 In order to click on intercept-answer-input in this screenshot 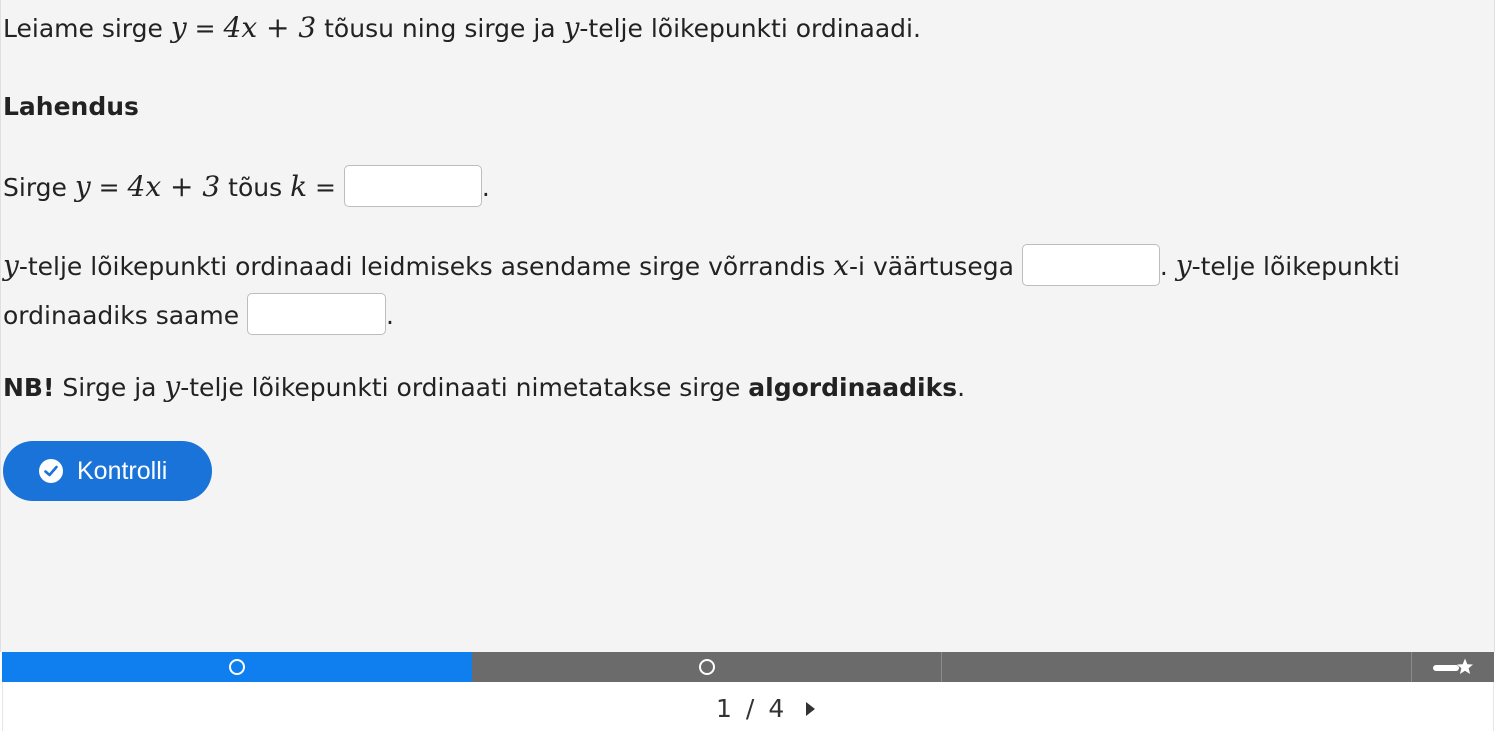, I will do `click(317, 314)`.